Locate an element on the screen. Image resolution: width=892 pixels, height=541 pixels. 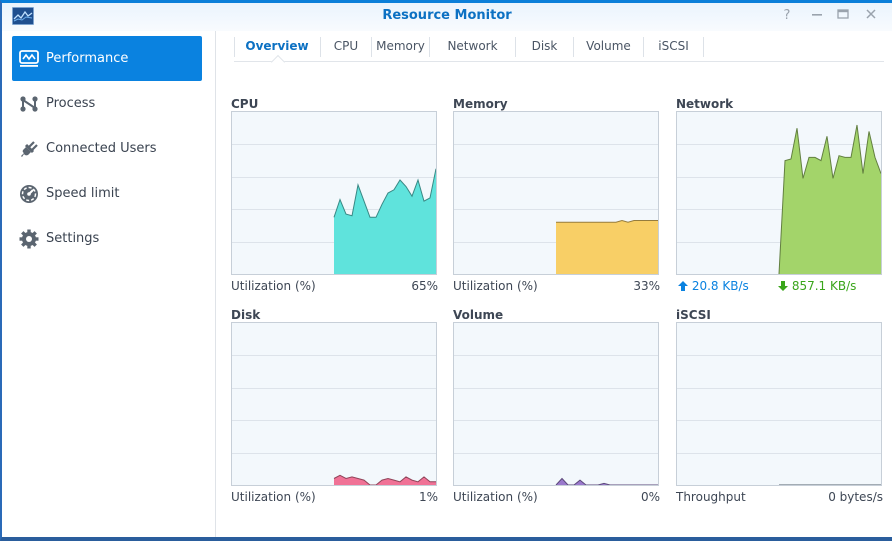
tab-network: Network is located at coordinates (473, 47).